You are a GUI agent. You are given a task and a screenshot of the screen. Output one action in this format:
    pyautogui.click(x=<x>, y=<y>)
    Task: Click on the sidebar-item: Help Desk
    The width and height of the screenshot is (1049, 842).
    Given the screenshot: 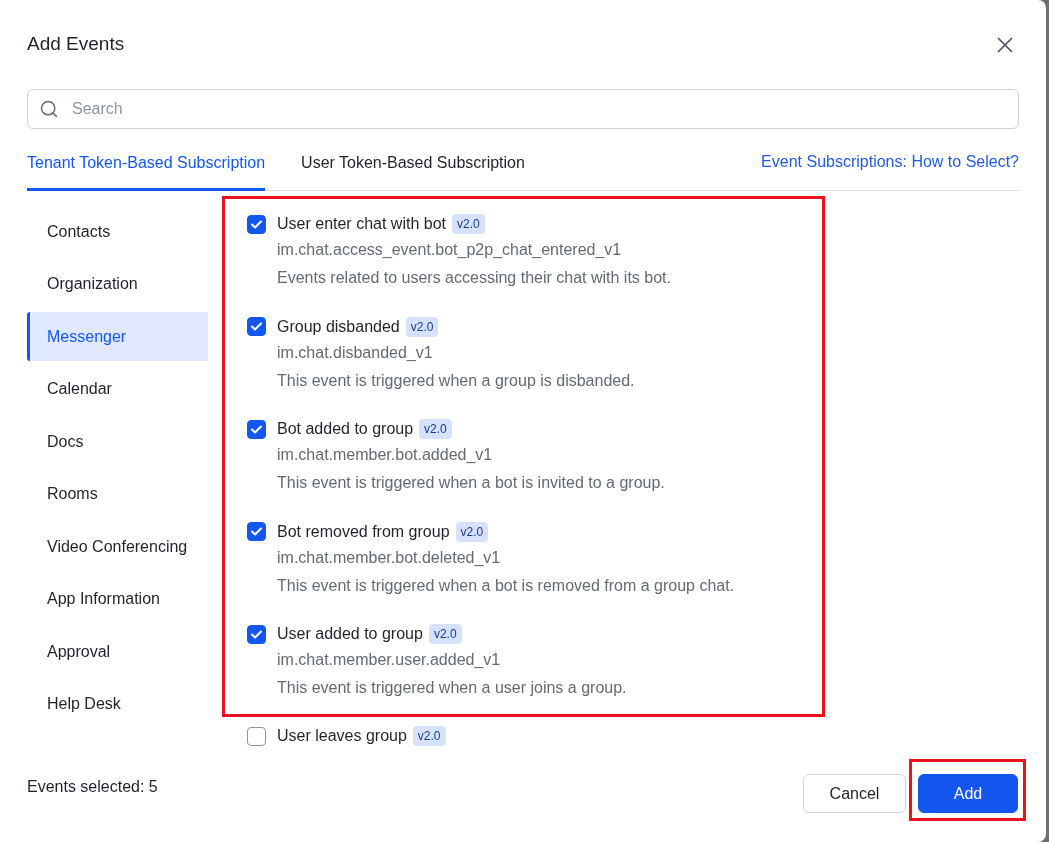 What is the action you would take?
    pyautogui.click(x=117, y=704)
    